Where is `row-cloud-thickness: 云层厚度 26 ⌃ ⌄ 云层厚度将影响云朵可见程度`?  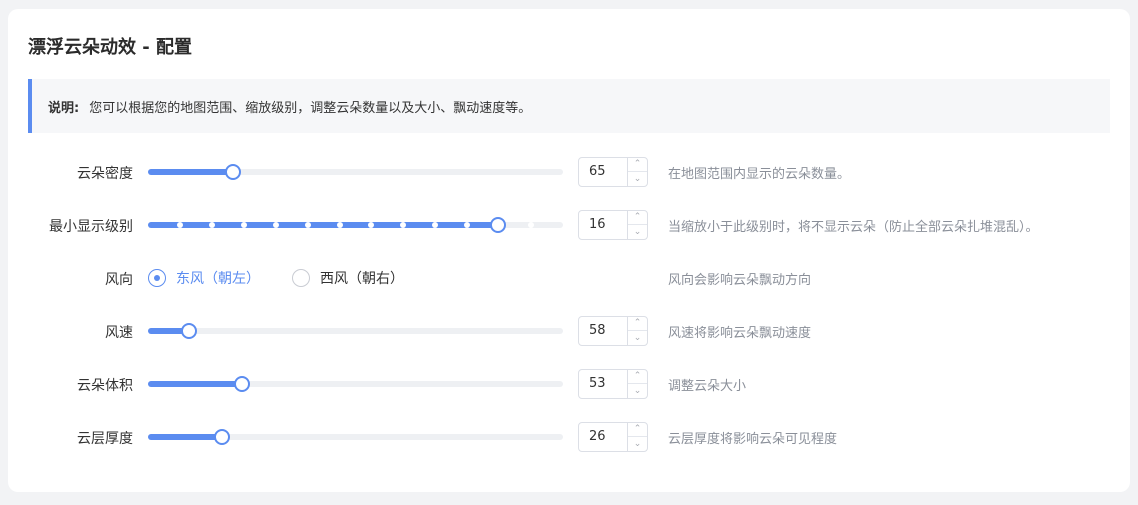
row-cloud-thickness: 云层厚度 26 ⌃ ⌄ 云层厚度将影响云朵可见程度 is located at coordinates (569, 437).